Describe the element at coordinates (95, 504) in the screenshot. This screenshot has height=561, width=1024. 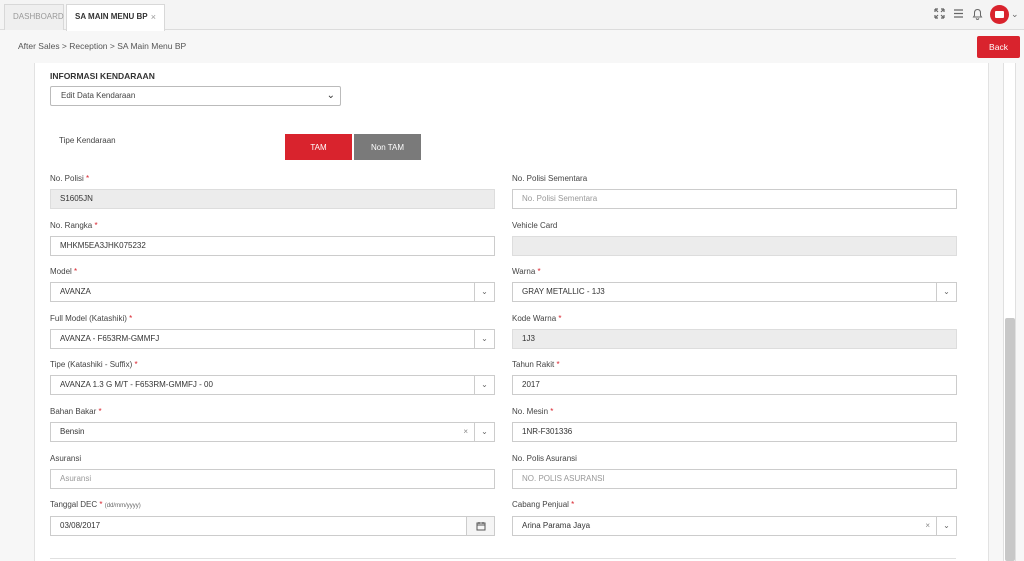
I see `tanggal-dec-label: Tanggal DEC * (dd/mm/yyyy)` at that location.